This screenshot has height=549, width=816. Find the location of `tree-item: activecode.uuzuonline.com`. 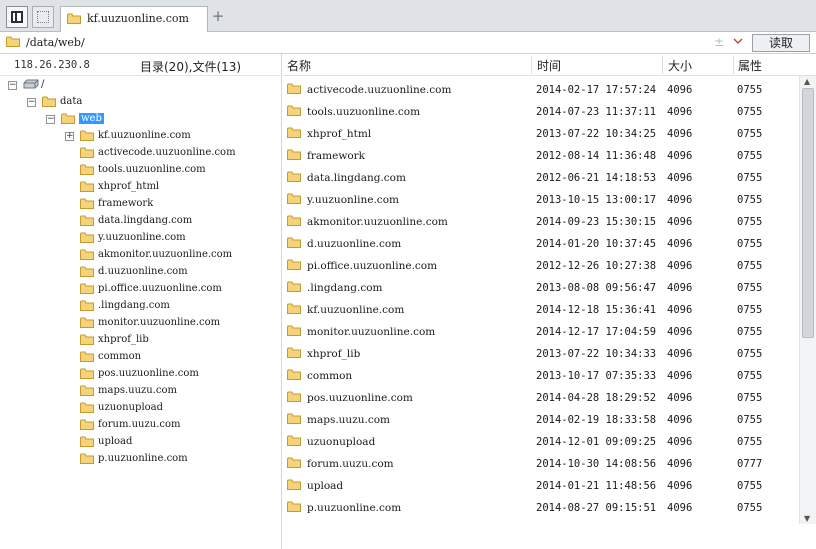

tree-item: activecode.uuzuonline.com is located at coordinates (140, 154).